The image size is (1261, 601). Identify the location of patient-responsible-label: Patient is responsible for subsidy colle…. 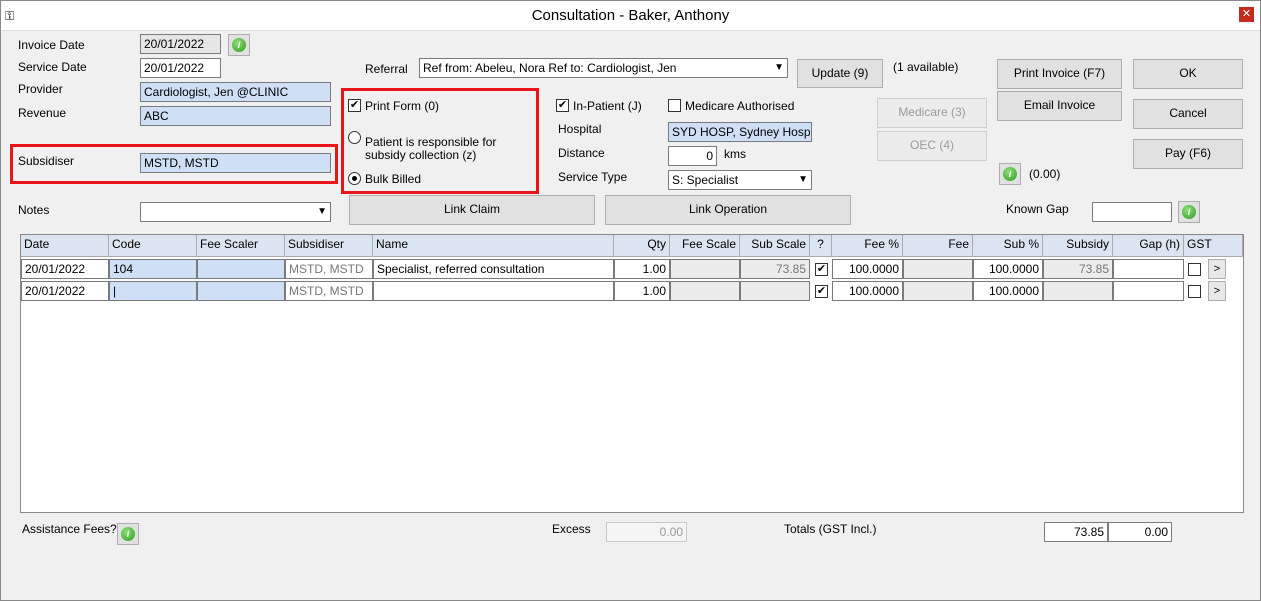
(431, 148).